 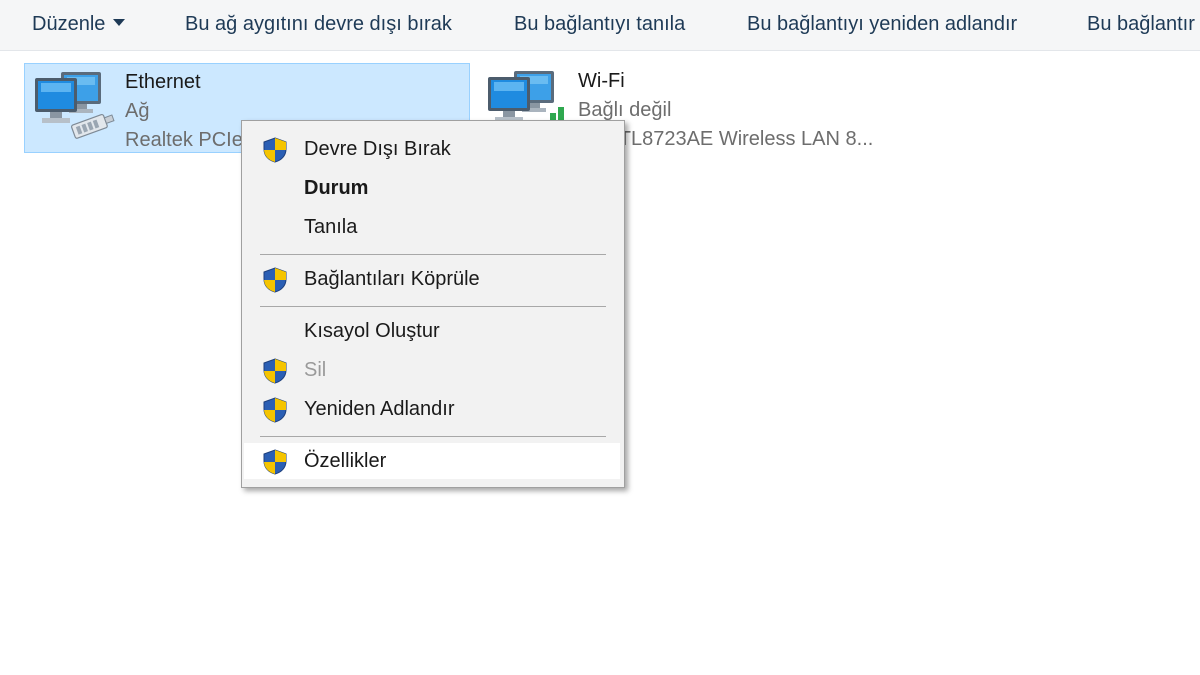 What do you see at coordinates (392, 279) in the screenshot?
I see `menu-item-label: Bağlantıları Köprüle` at bounding box center [392, 279].